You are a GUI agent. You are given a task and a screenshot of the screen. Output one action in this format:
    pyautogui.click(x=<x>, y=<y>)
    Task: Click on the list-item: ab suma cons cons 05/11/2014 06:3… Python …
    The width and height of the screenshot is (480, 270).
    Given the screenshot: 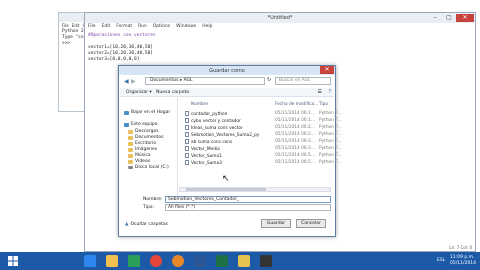 What is the action you would take?
    pyautogui.click(x=263, y=142)
    